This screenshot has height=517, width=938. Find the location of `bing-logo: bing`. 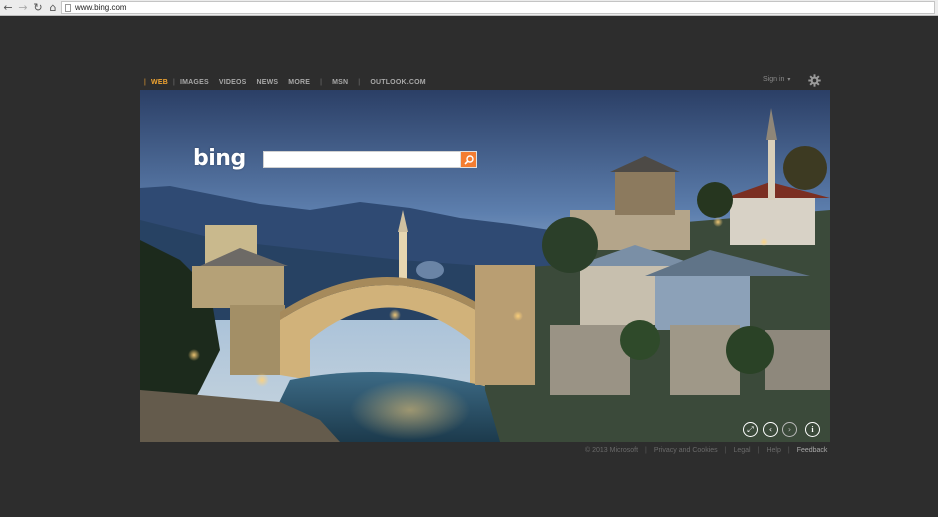

bing-logo: bing is located at coordinates (219, 158).